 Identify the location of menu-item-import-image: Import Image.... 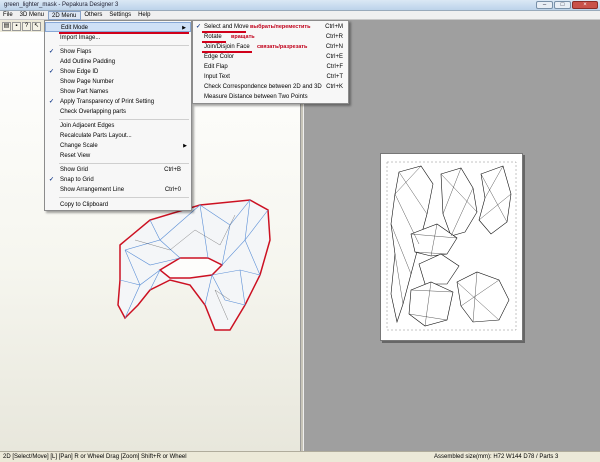
(118, 38).